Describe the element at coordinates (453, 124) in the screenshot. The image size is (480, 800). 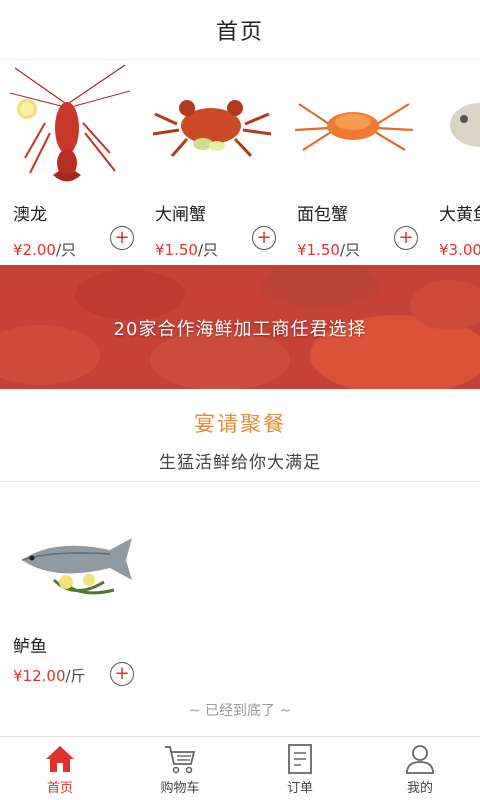
I see `yellow-croaker-image` at that location.